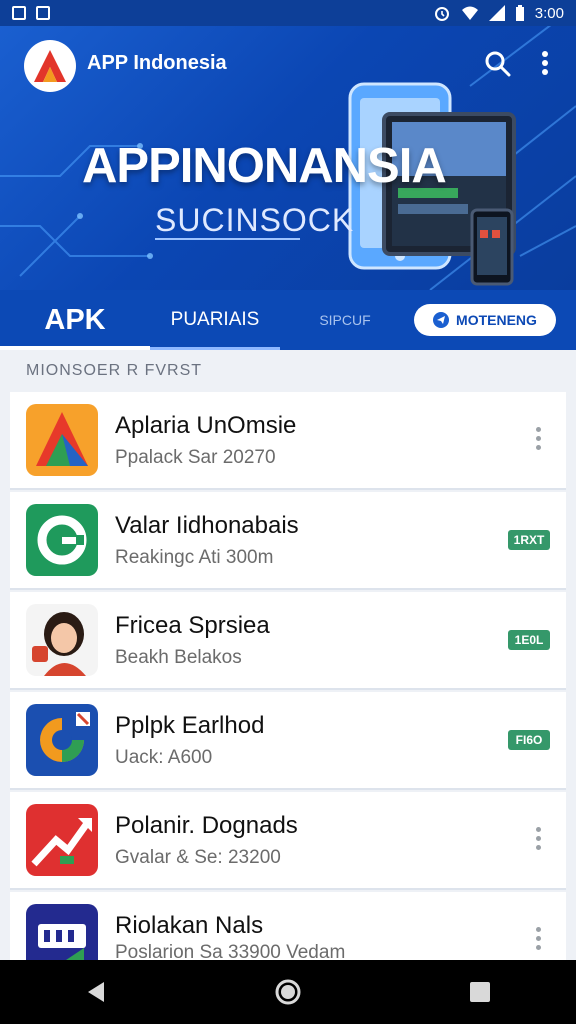 The width and height of the screenshot is (576, 1024). Describe the element at coordinates (529, 640) in the screenshot. I see `status-badge: 1E0L` at that location.